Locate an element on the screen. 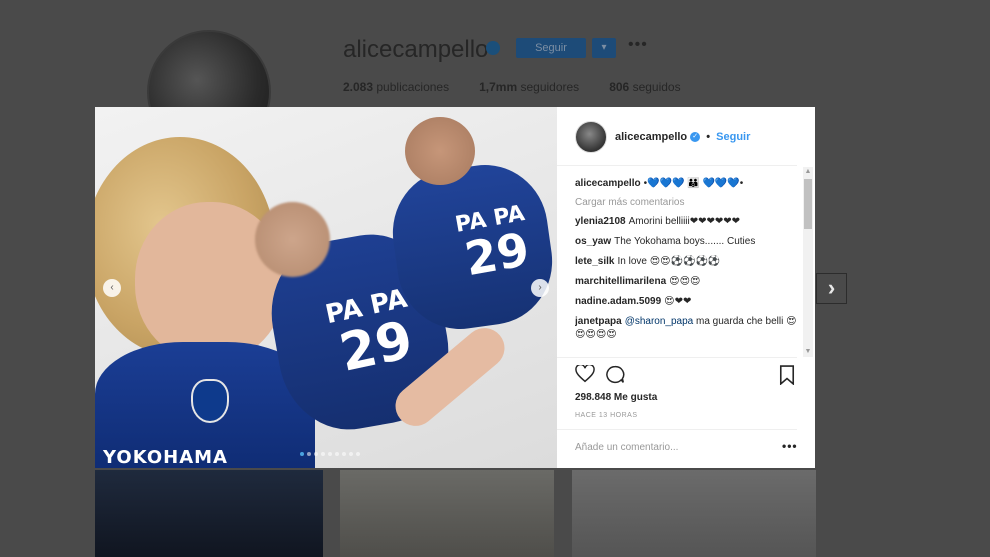 The height and width of the screenshot is (557, 990). profile-more-icon: ••• is located at coordinates (638, 45).